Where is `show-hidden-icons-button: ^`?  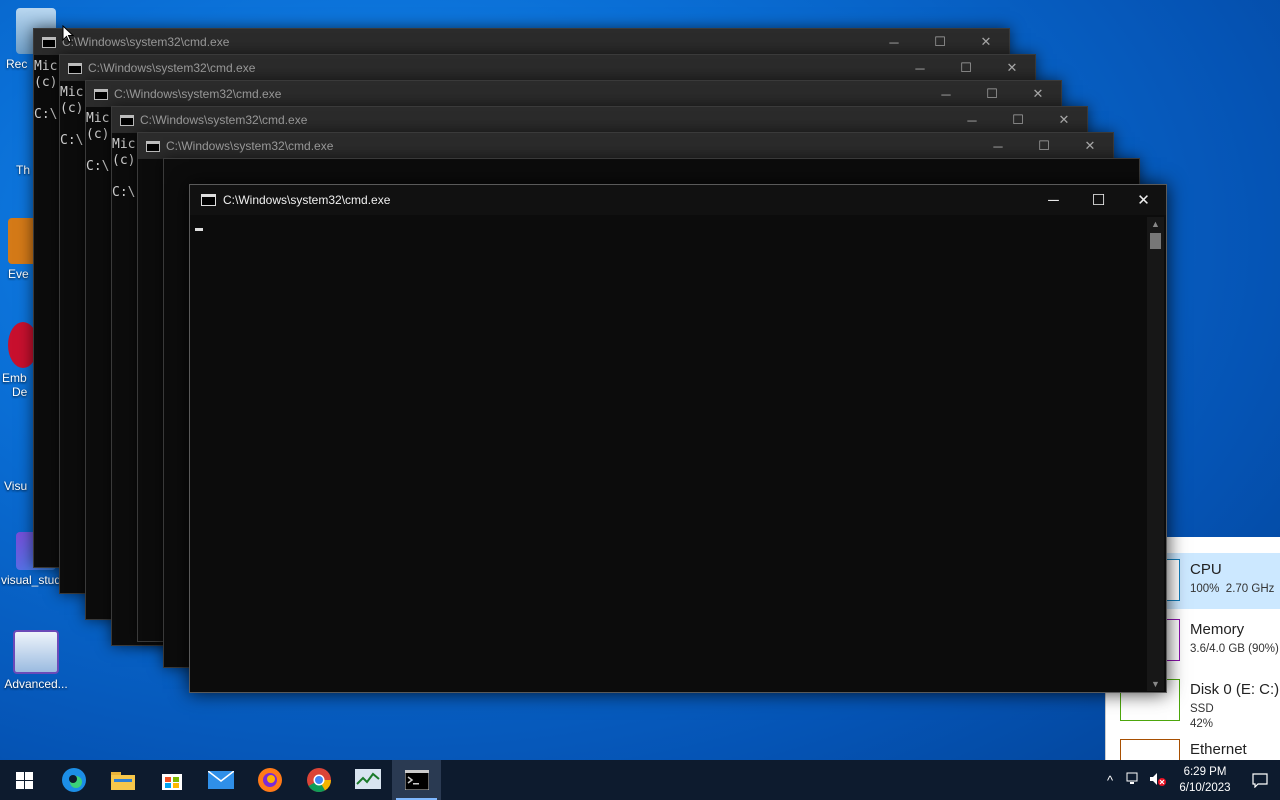 show-hidden-icons-button: ^ is located at coordinates (1110, 780).